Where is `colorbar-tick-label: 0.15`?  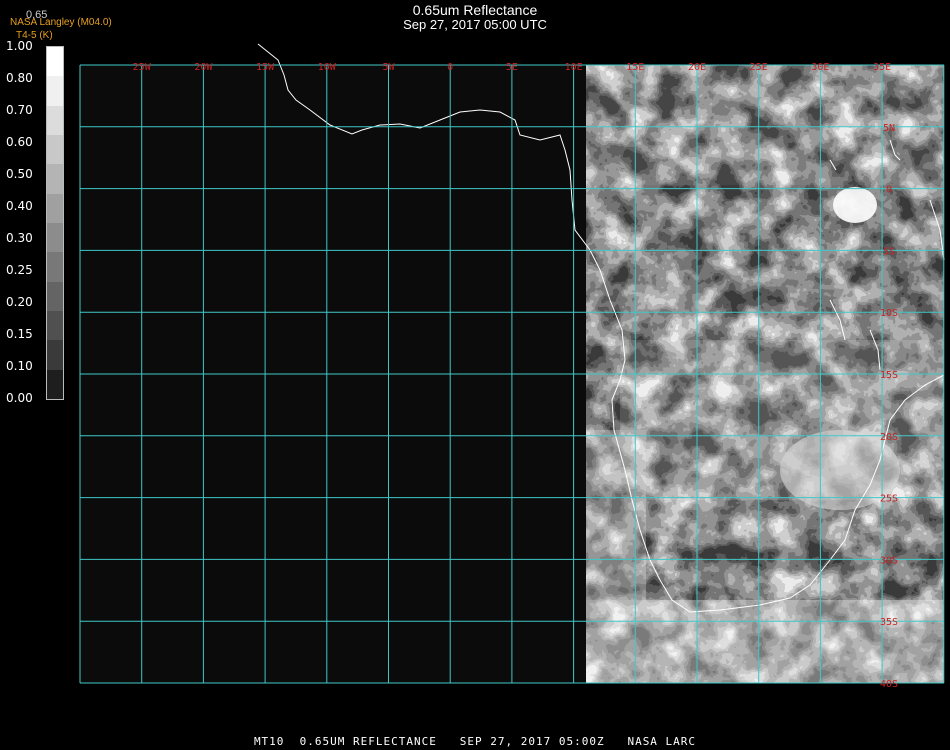
colorbar-tick-label: 0.15 is located at coordinates (19, 334).